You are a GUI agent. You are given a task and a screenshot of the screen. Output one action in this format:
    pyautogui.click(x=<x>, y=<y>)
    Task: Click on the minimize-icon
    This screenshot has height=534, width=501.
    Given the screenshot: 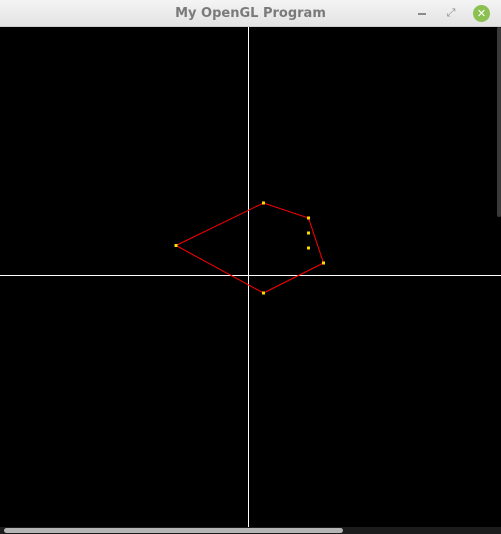 What is the action you would take?
    pyautogui.click(x=422, y=13)
    